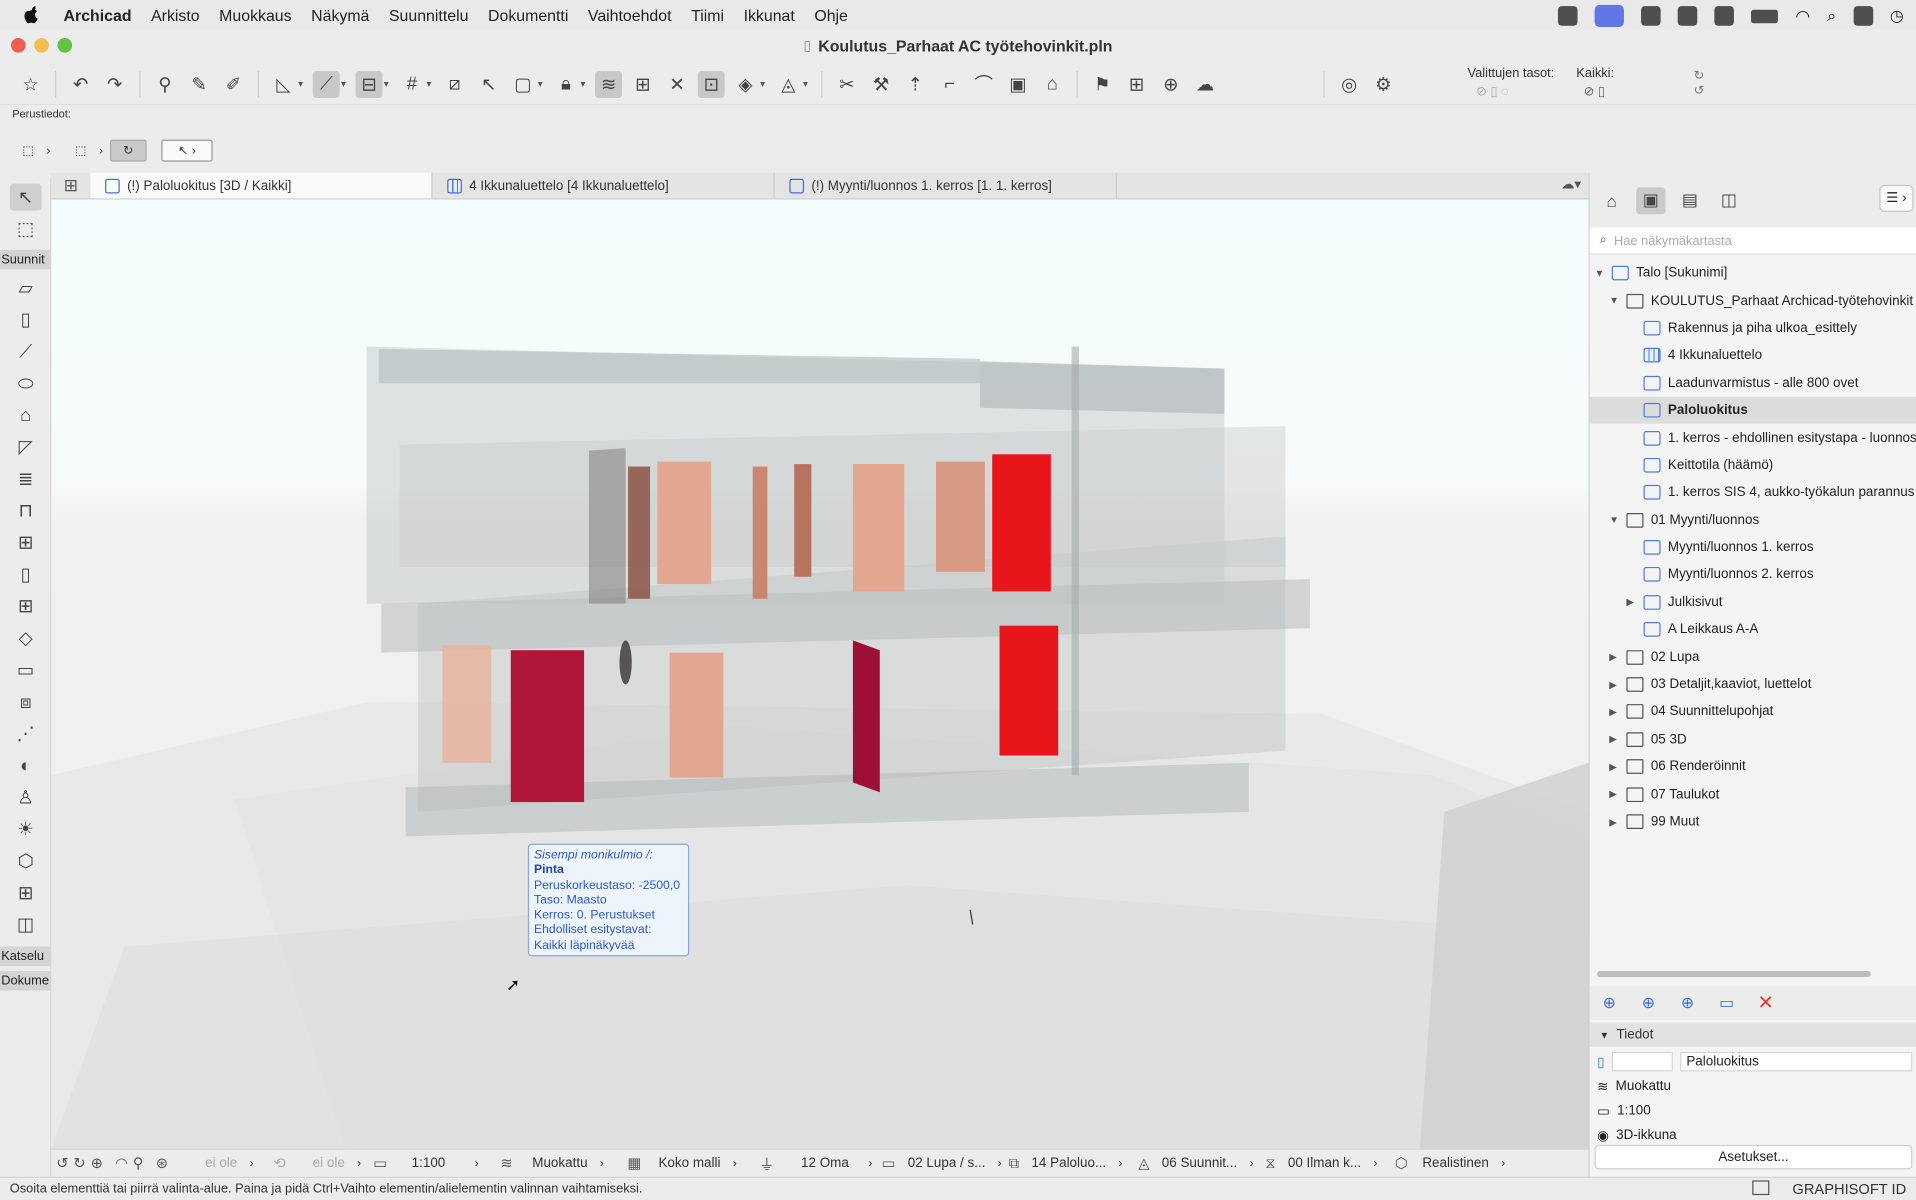 The image size is (1916, 1200). Describe the element at coordinates (26, 765) in the screenshot. I see `morph-tool-icon: ◐` at that location.